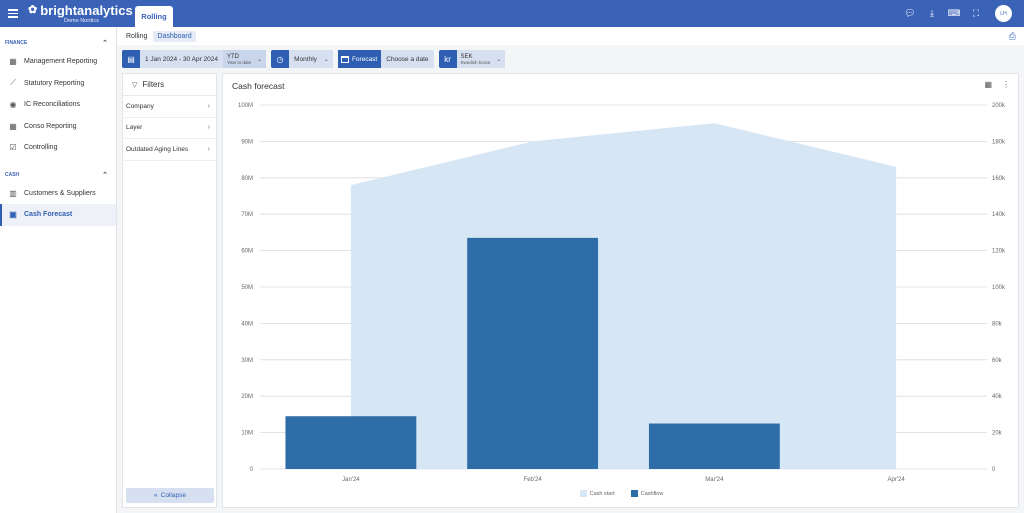 This screenshot has height=513, width=1024. Describe the element at coordinates (13, 105) in the screenshot. I see `globe-icon: ◉` at that location.